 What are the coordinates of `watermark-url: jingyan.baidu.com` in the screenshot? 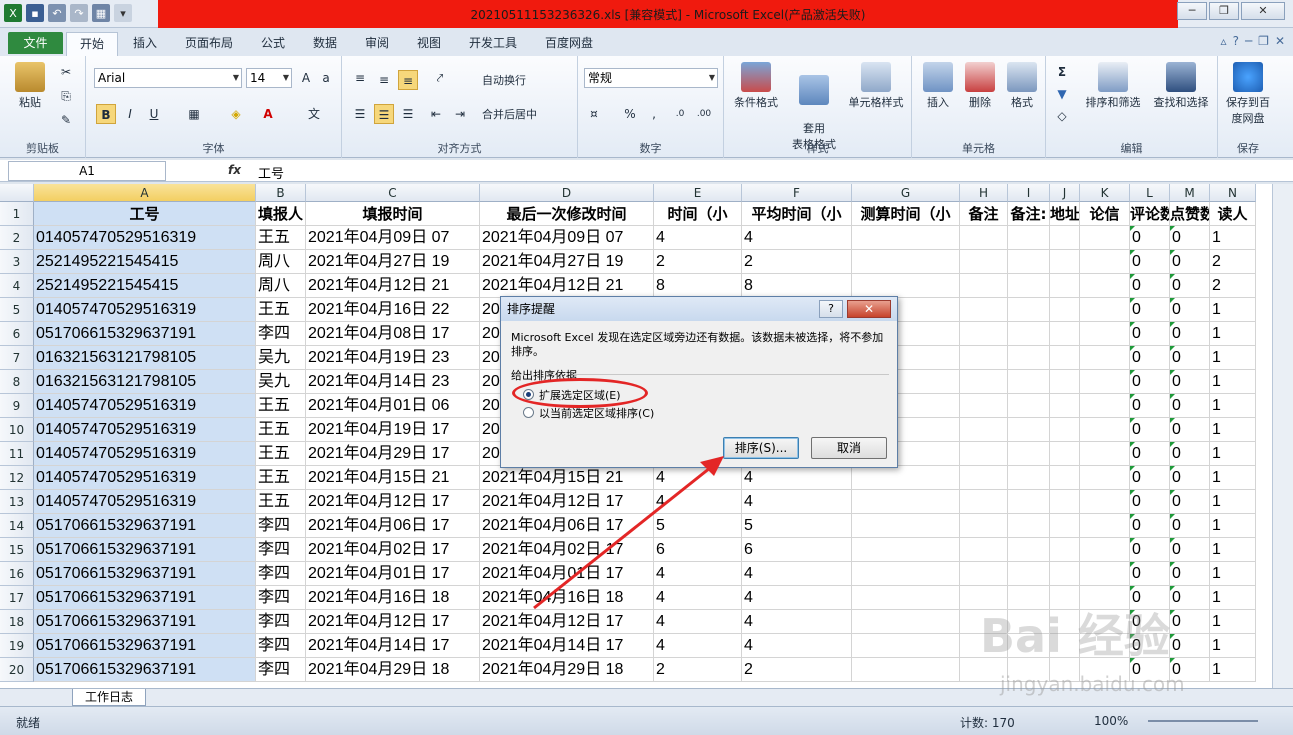 It's located at (1092, 684).